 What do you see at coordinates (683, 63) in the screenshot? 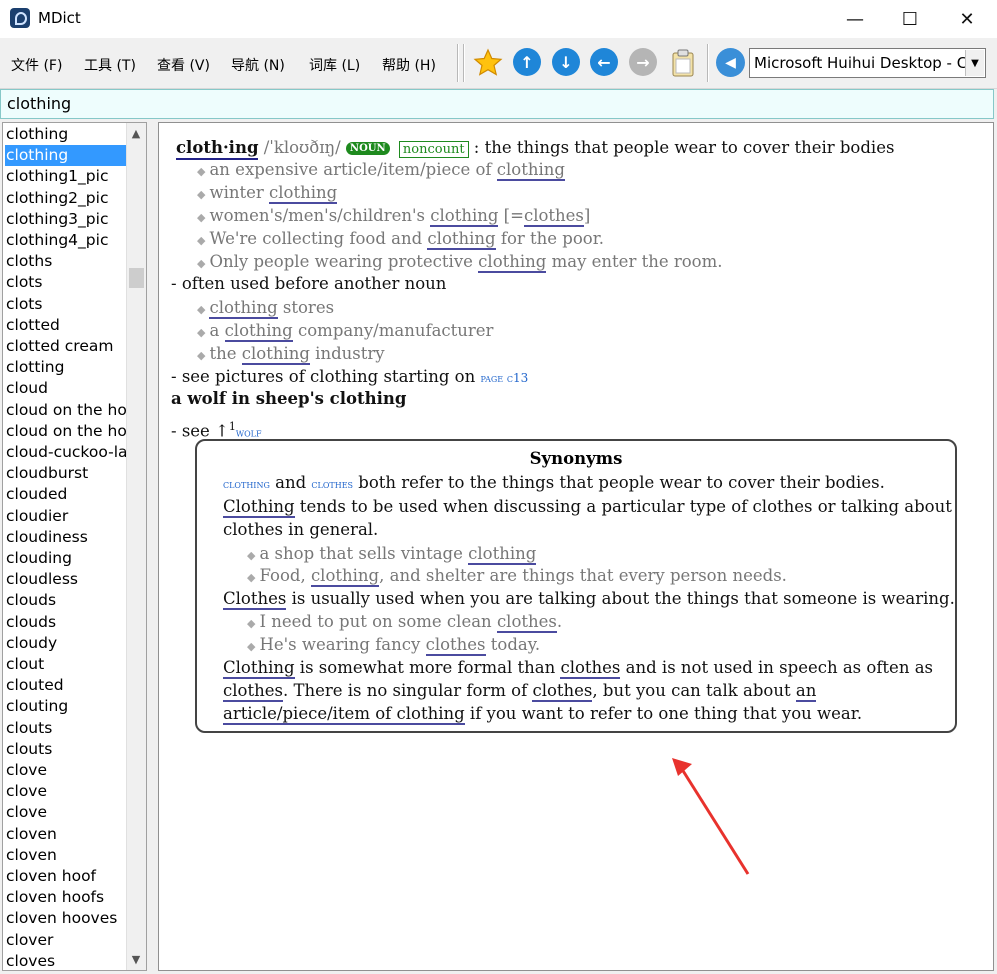
I see `clipboard-icon` at bounding box center [683, 63].